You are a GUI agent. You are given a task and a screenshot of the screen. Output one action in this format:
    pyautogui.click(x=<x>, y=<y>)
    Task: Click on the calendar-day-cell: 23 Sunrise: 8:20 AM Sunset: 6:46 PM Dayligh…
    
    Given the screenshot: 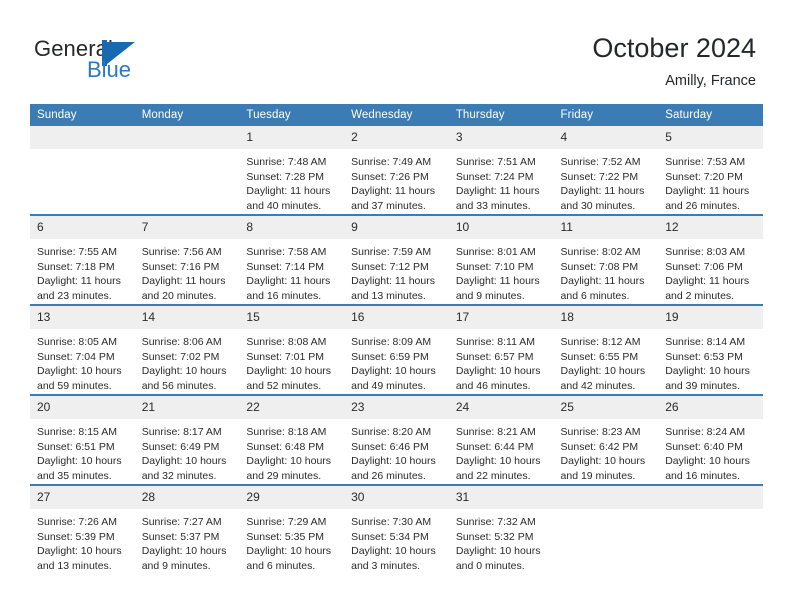 What is the action you would take?
    pyautogui.click(x=396, y=439)
    